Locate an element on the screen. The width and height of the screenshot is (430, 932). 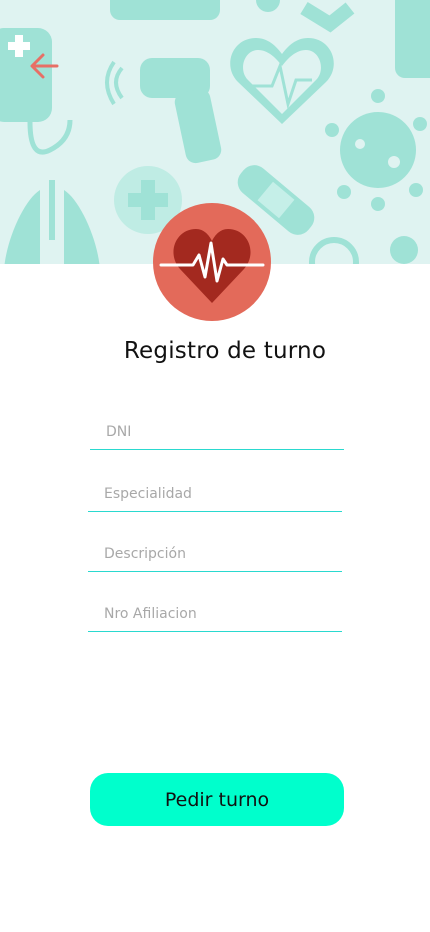
dni-field is located at coordinates (217, 432).